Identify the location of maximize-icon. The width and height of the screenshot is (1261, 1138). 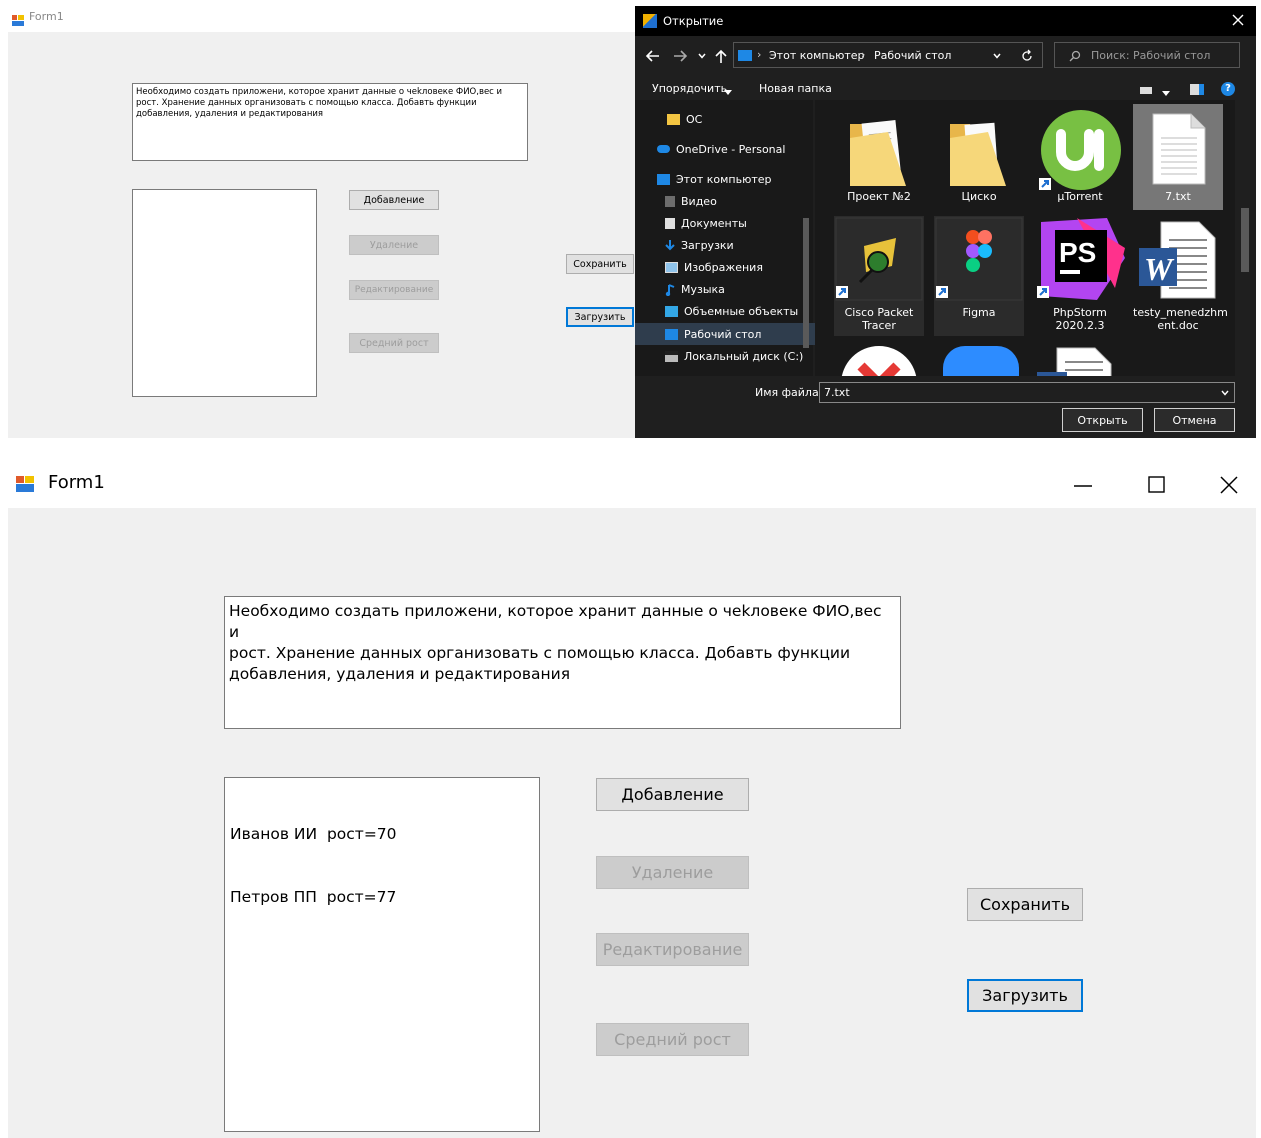
(1157, 485).